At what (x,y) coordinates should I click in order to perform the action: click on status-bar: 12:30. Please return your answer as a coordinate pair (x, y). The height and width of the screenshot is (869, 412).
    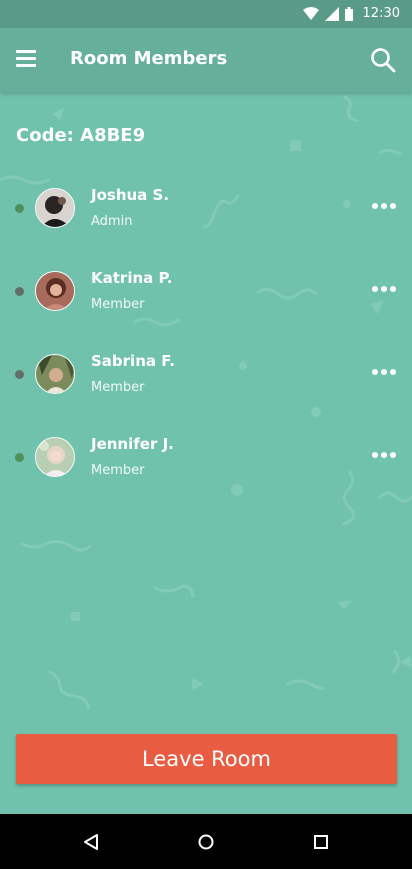
    Looking at the image, I should click on (206, 14).